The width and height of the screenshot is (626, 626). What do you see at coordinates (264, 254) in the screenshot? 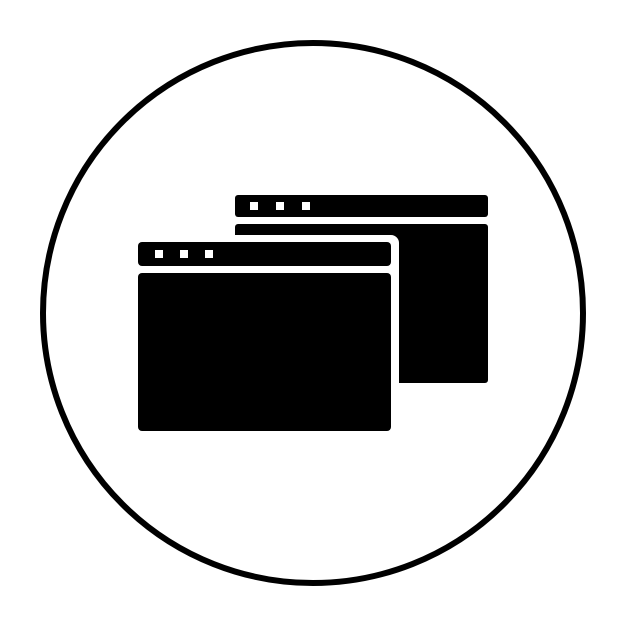
I see `front-window-titlebar` at bounding box center [264, 254].